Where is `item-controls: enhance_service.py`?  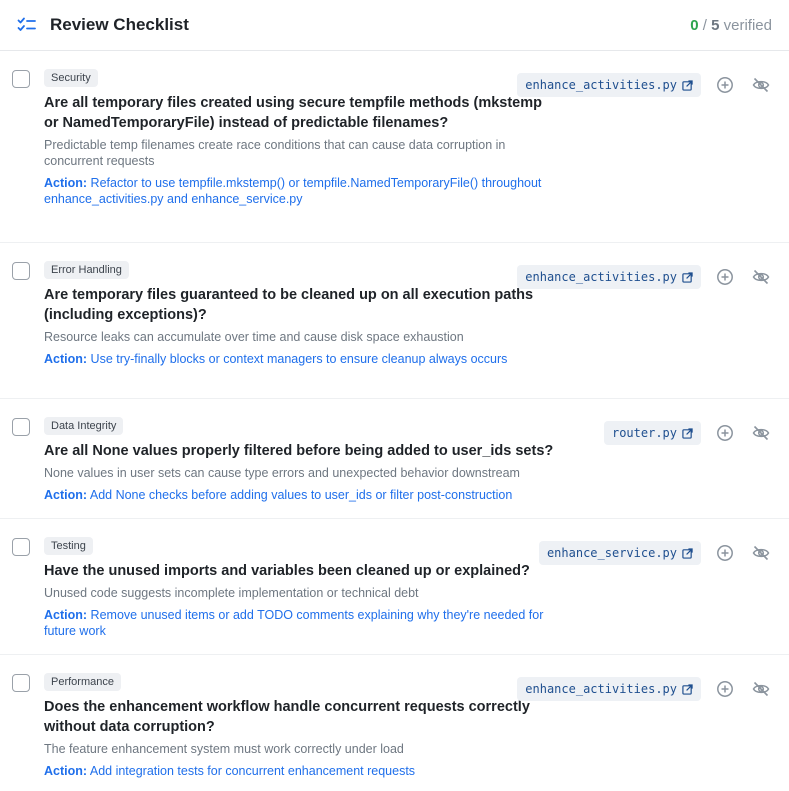 item-controls: enhance_service.py is located at coordinates (654, 553).